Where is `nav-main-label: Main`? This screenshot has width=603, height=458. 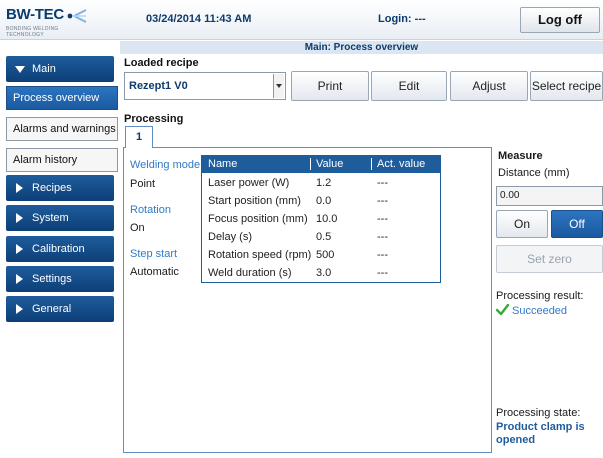
nav-main-label: Main is located at coordinates (44, 69).